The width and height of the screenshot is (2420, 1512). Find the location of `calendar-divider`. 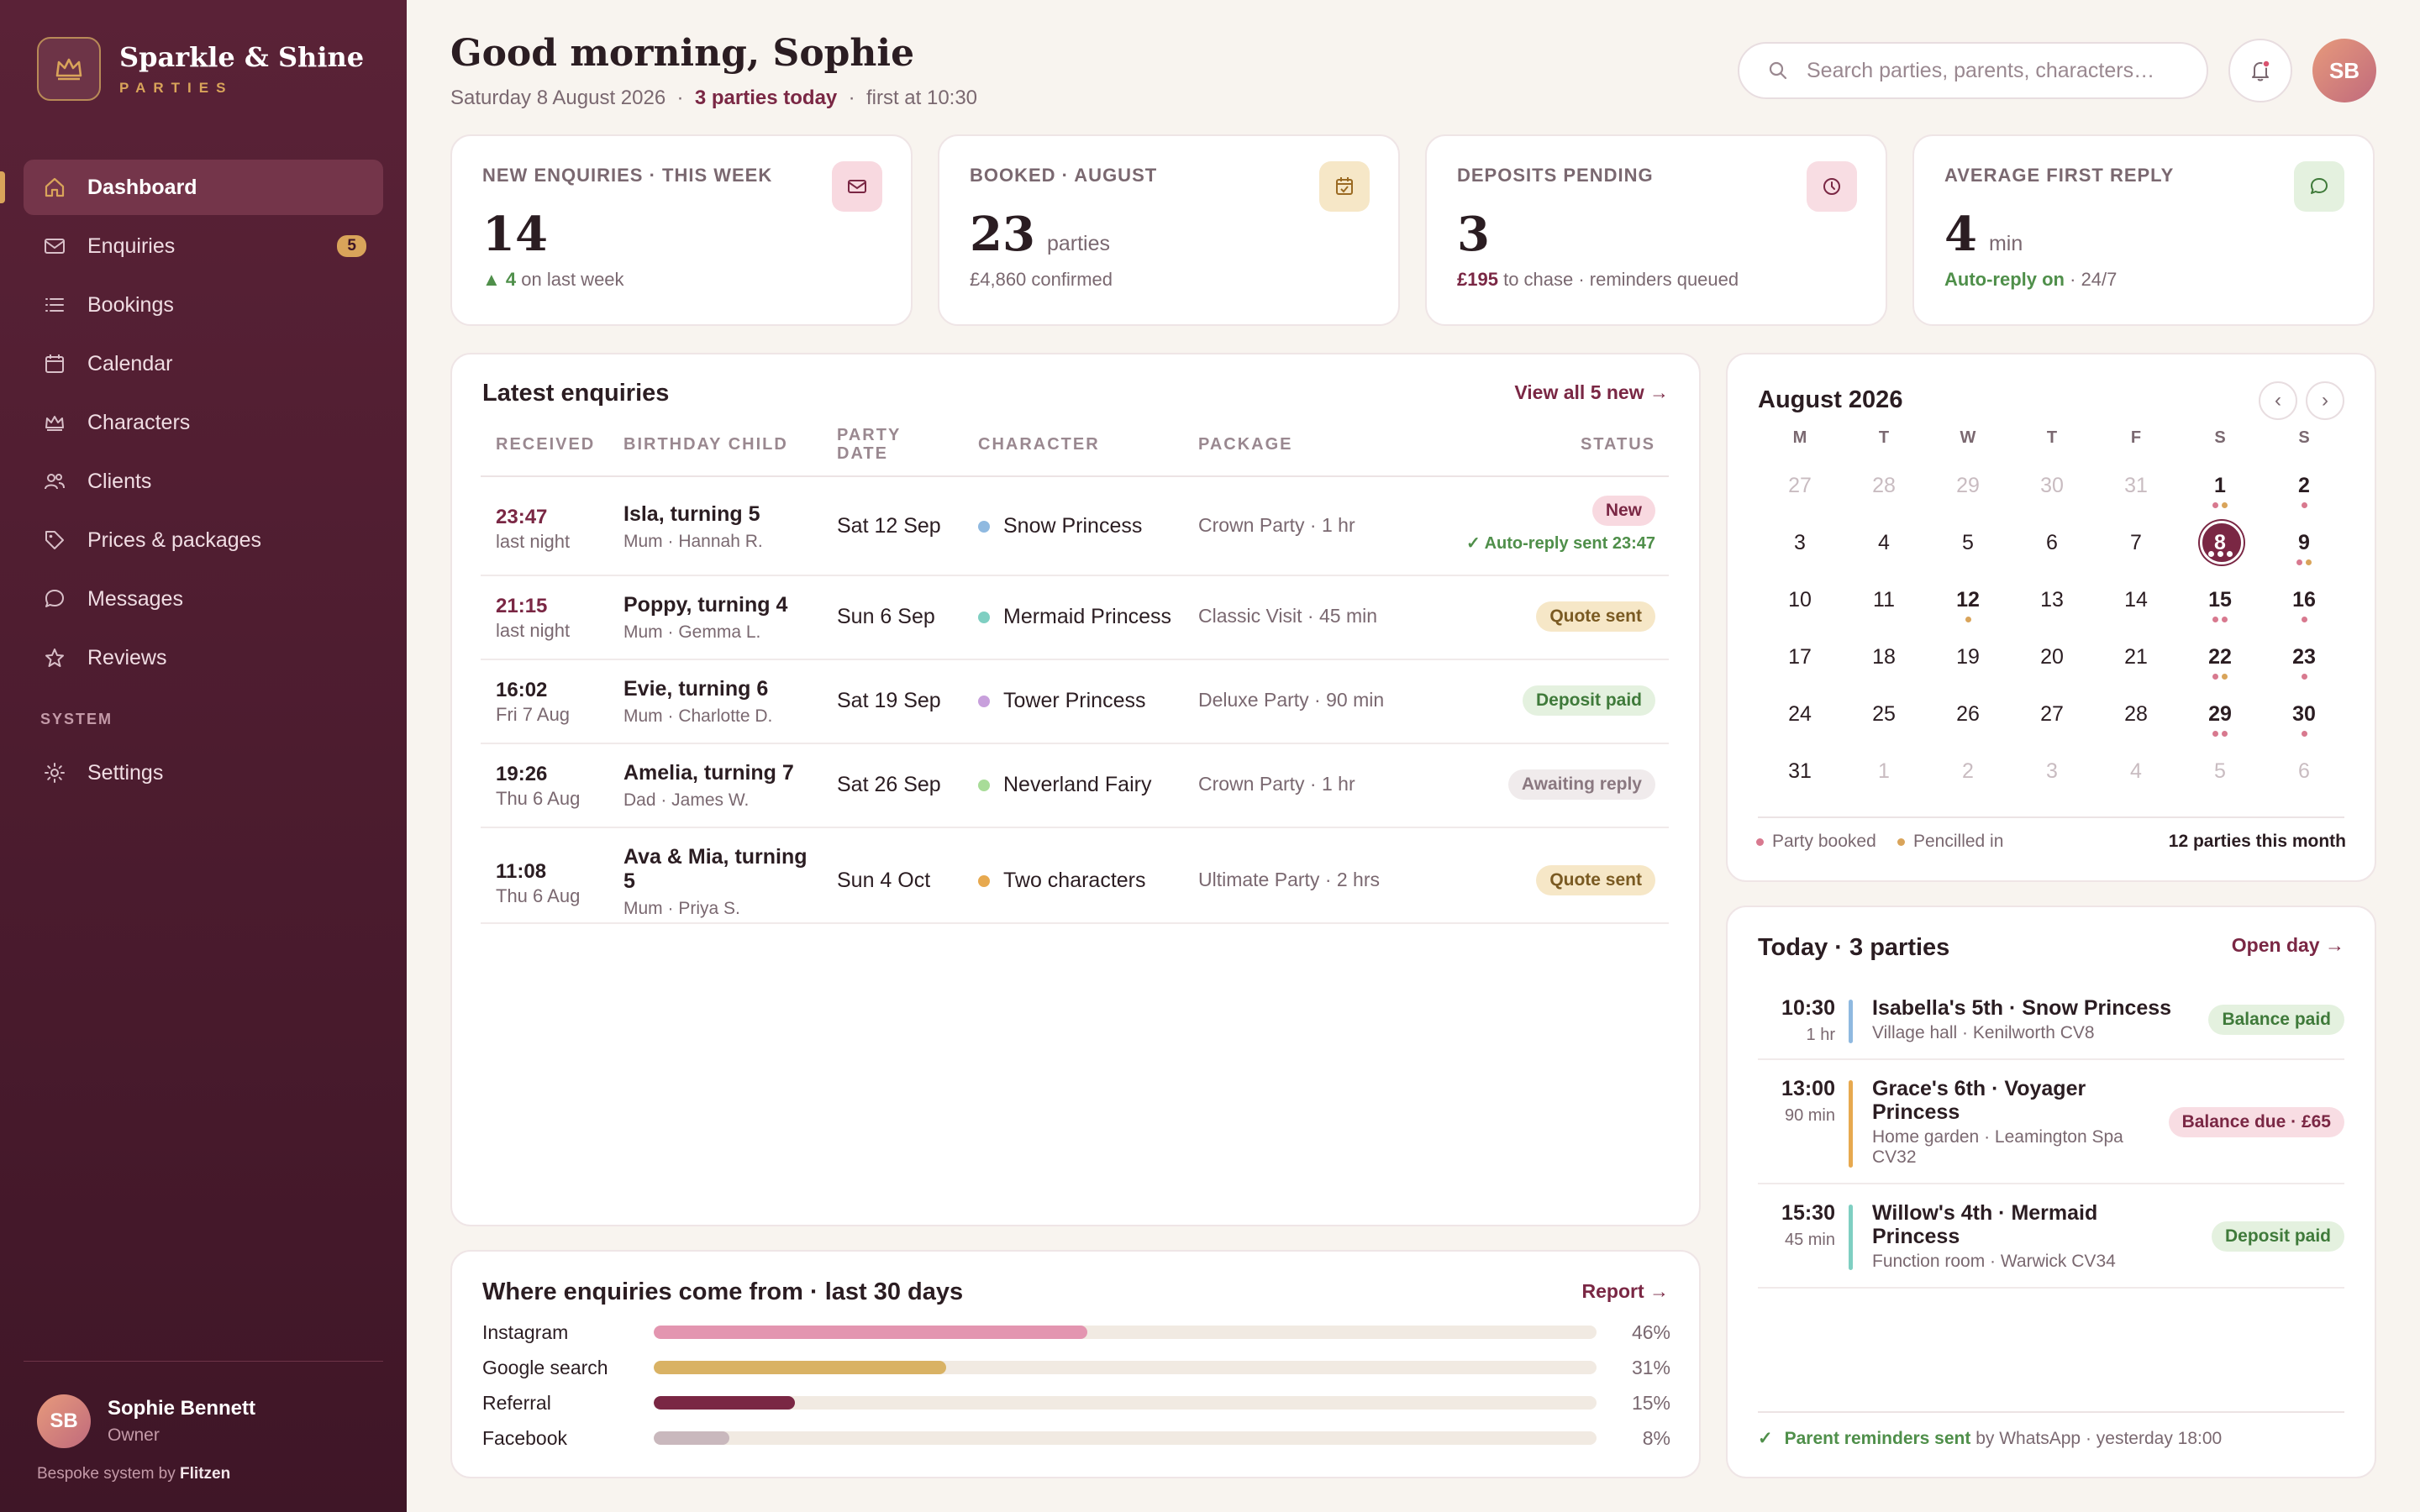

calendar-divider is located at coordinates (2051, 817).